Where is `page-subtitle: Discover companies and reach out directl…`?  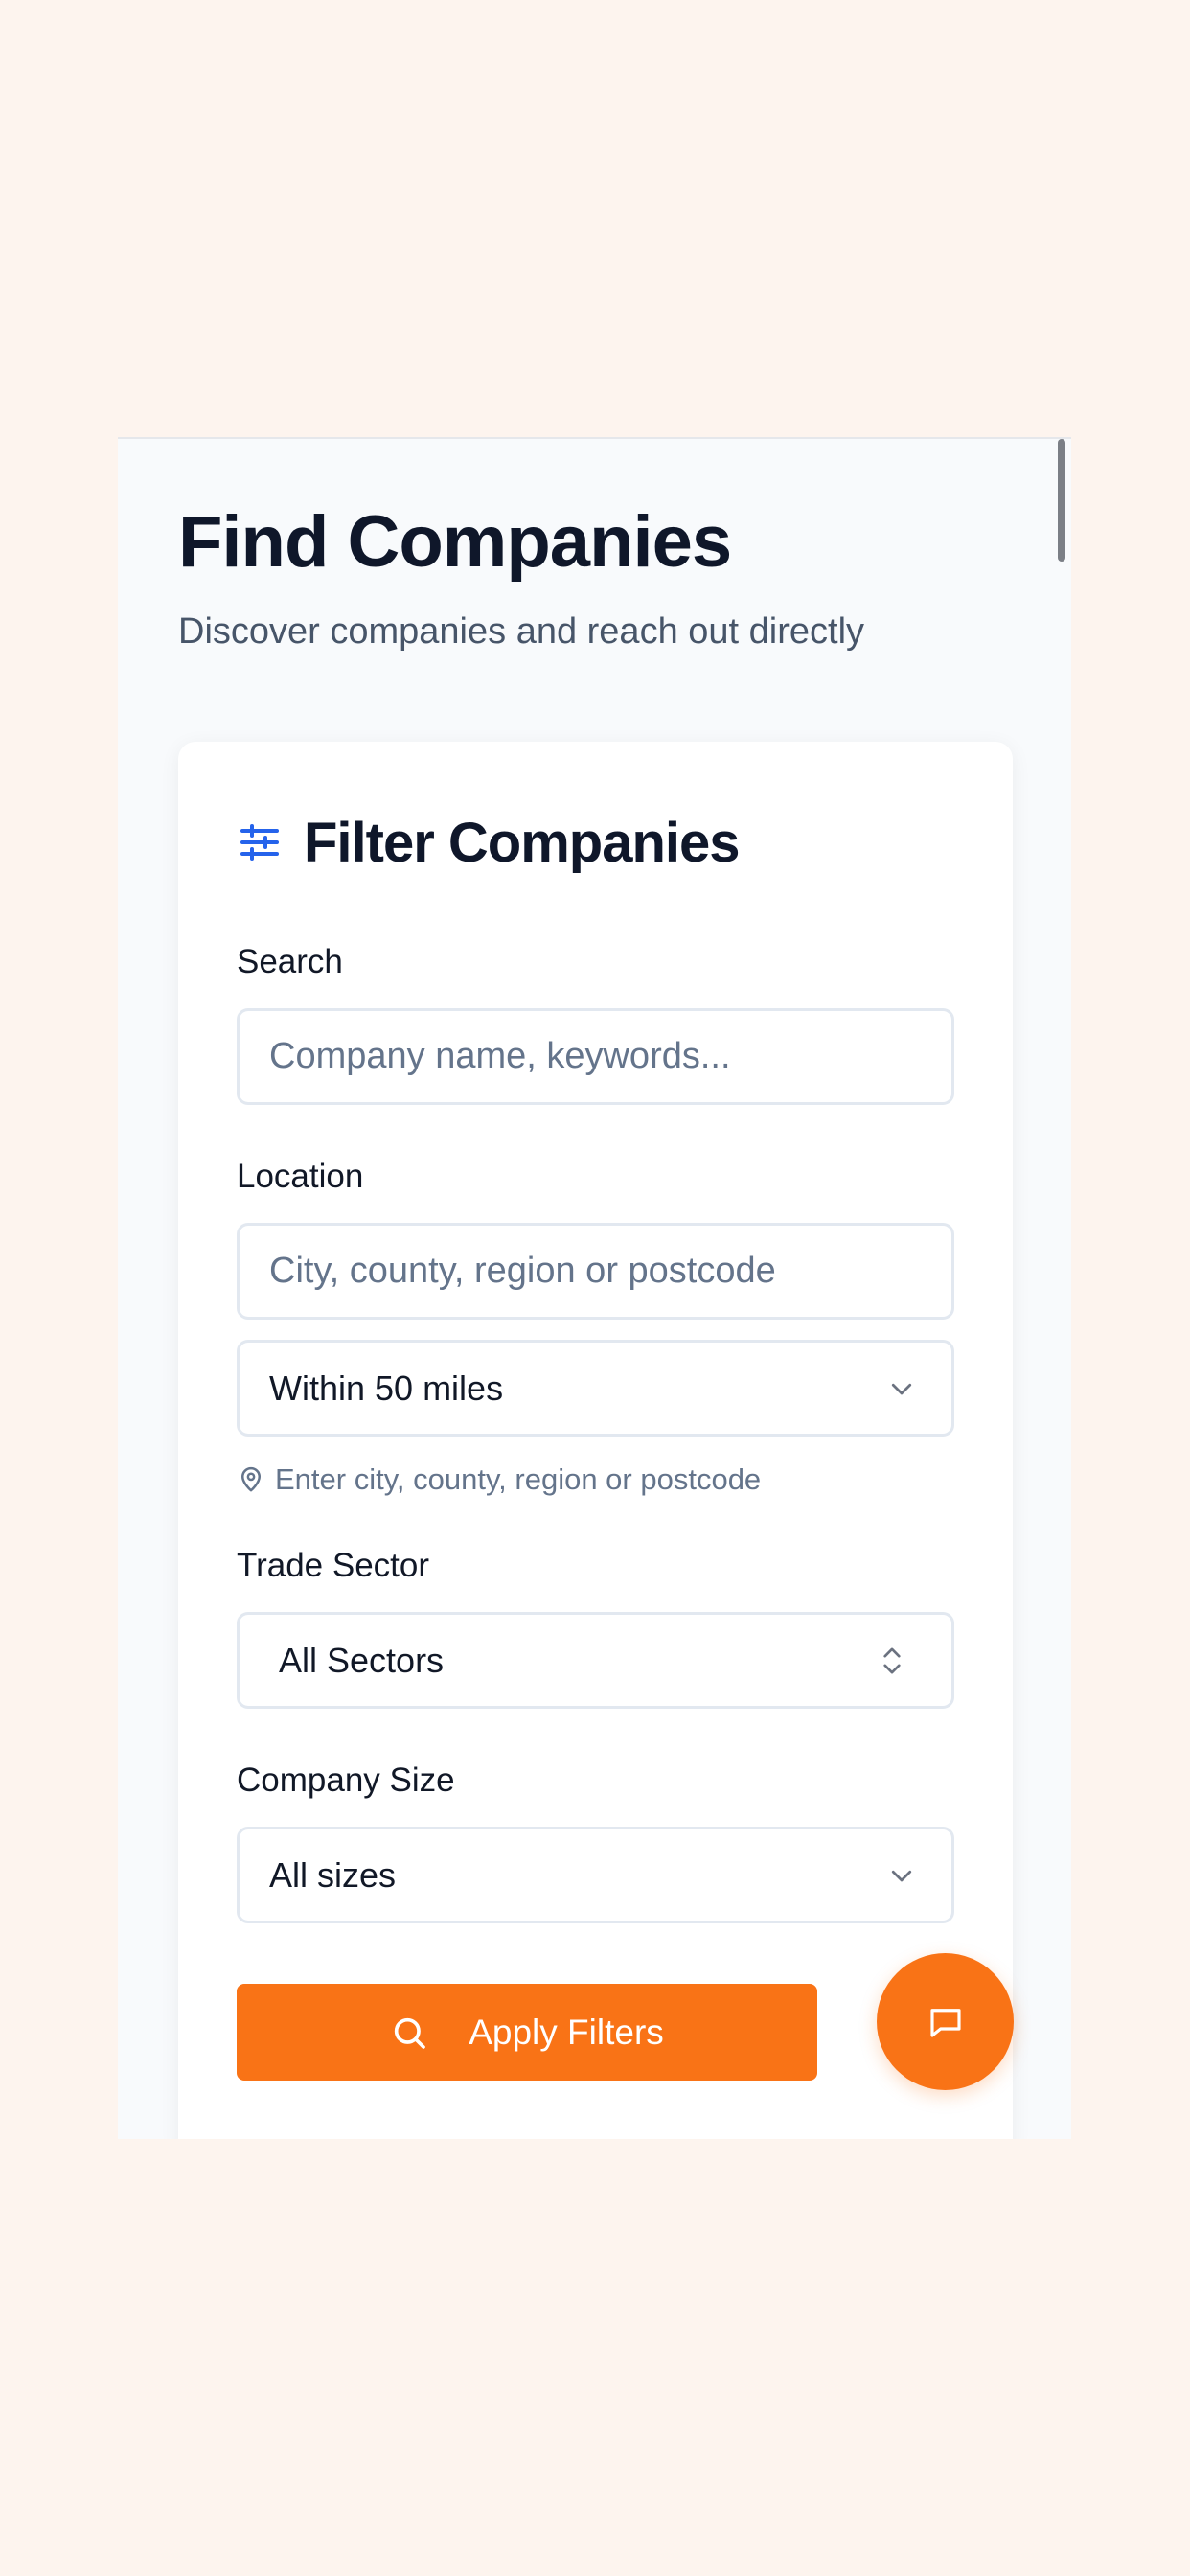 page-subtitle: Discover companies and reach out directl… is located at coordinates (522, 631).